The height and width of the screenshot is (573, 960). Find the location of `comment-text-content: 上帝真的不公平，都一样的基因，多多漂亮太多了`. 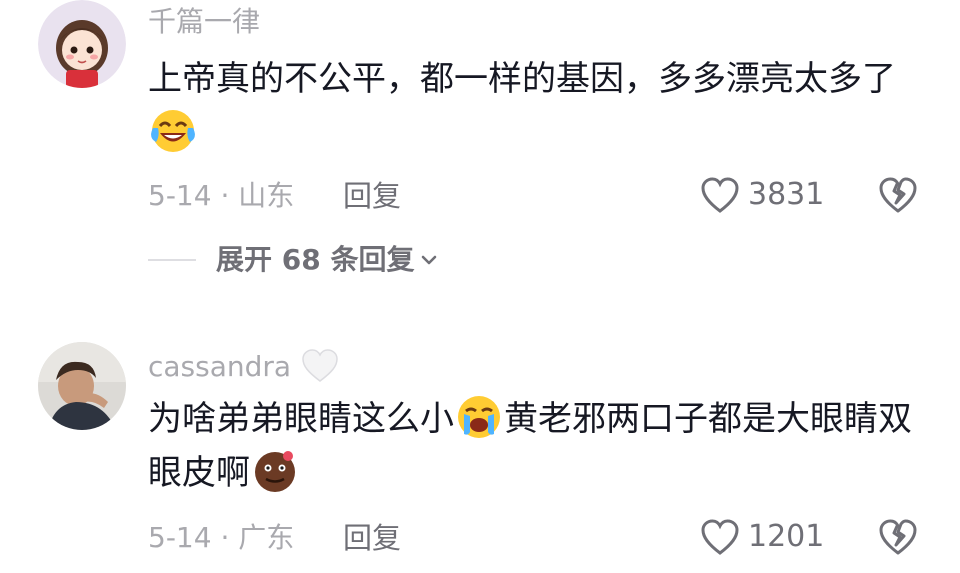

comment-text-content: 上帝真的不公平，都一样的基因，多多漂亮太多了 is located at coordinates (522, 79).